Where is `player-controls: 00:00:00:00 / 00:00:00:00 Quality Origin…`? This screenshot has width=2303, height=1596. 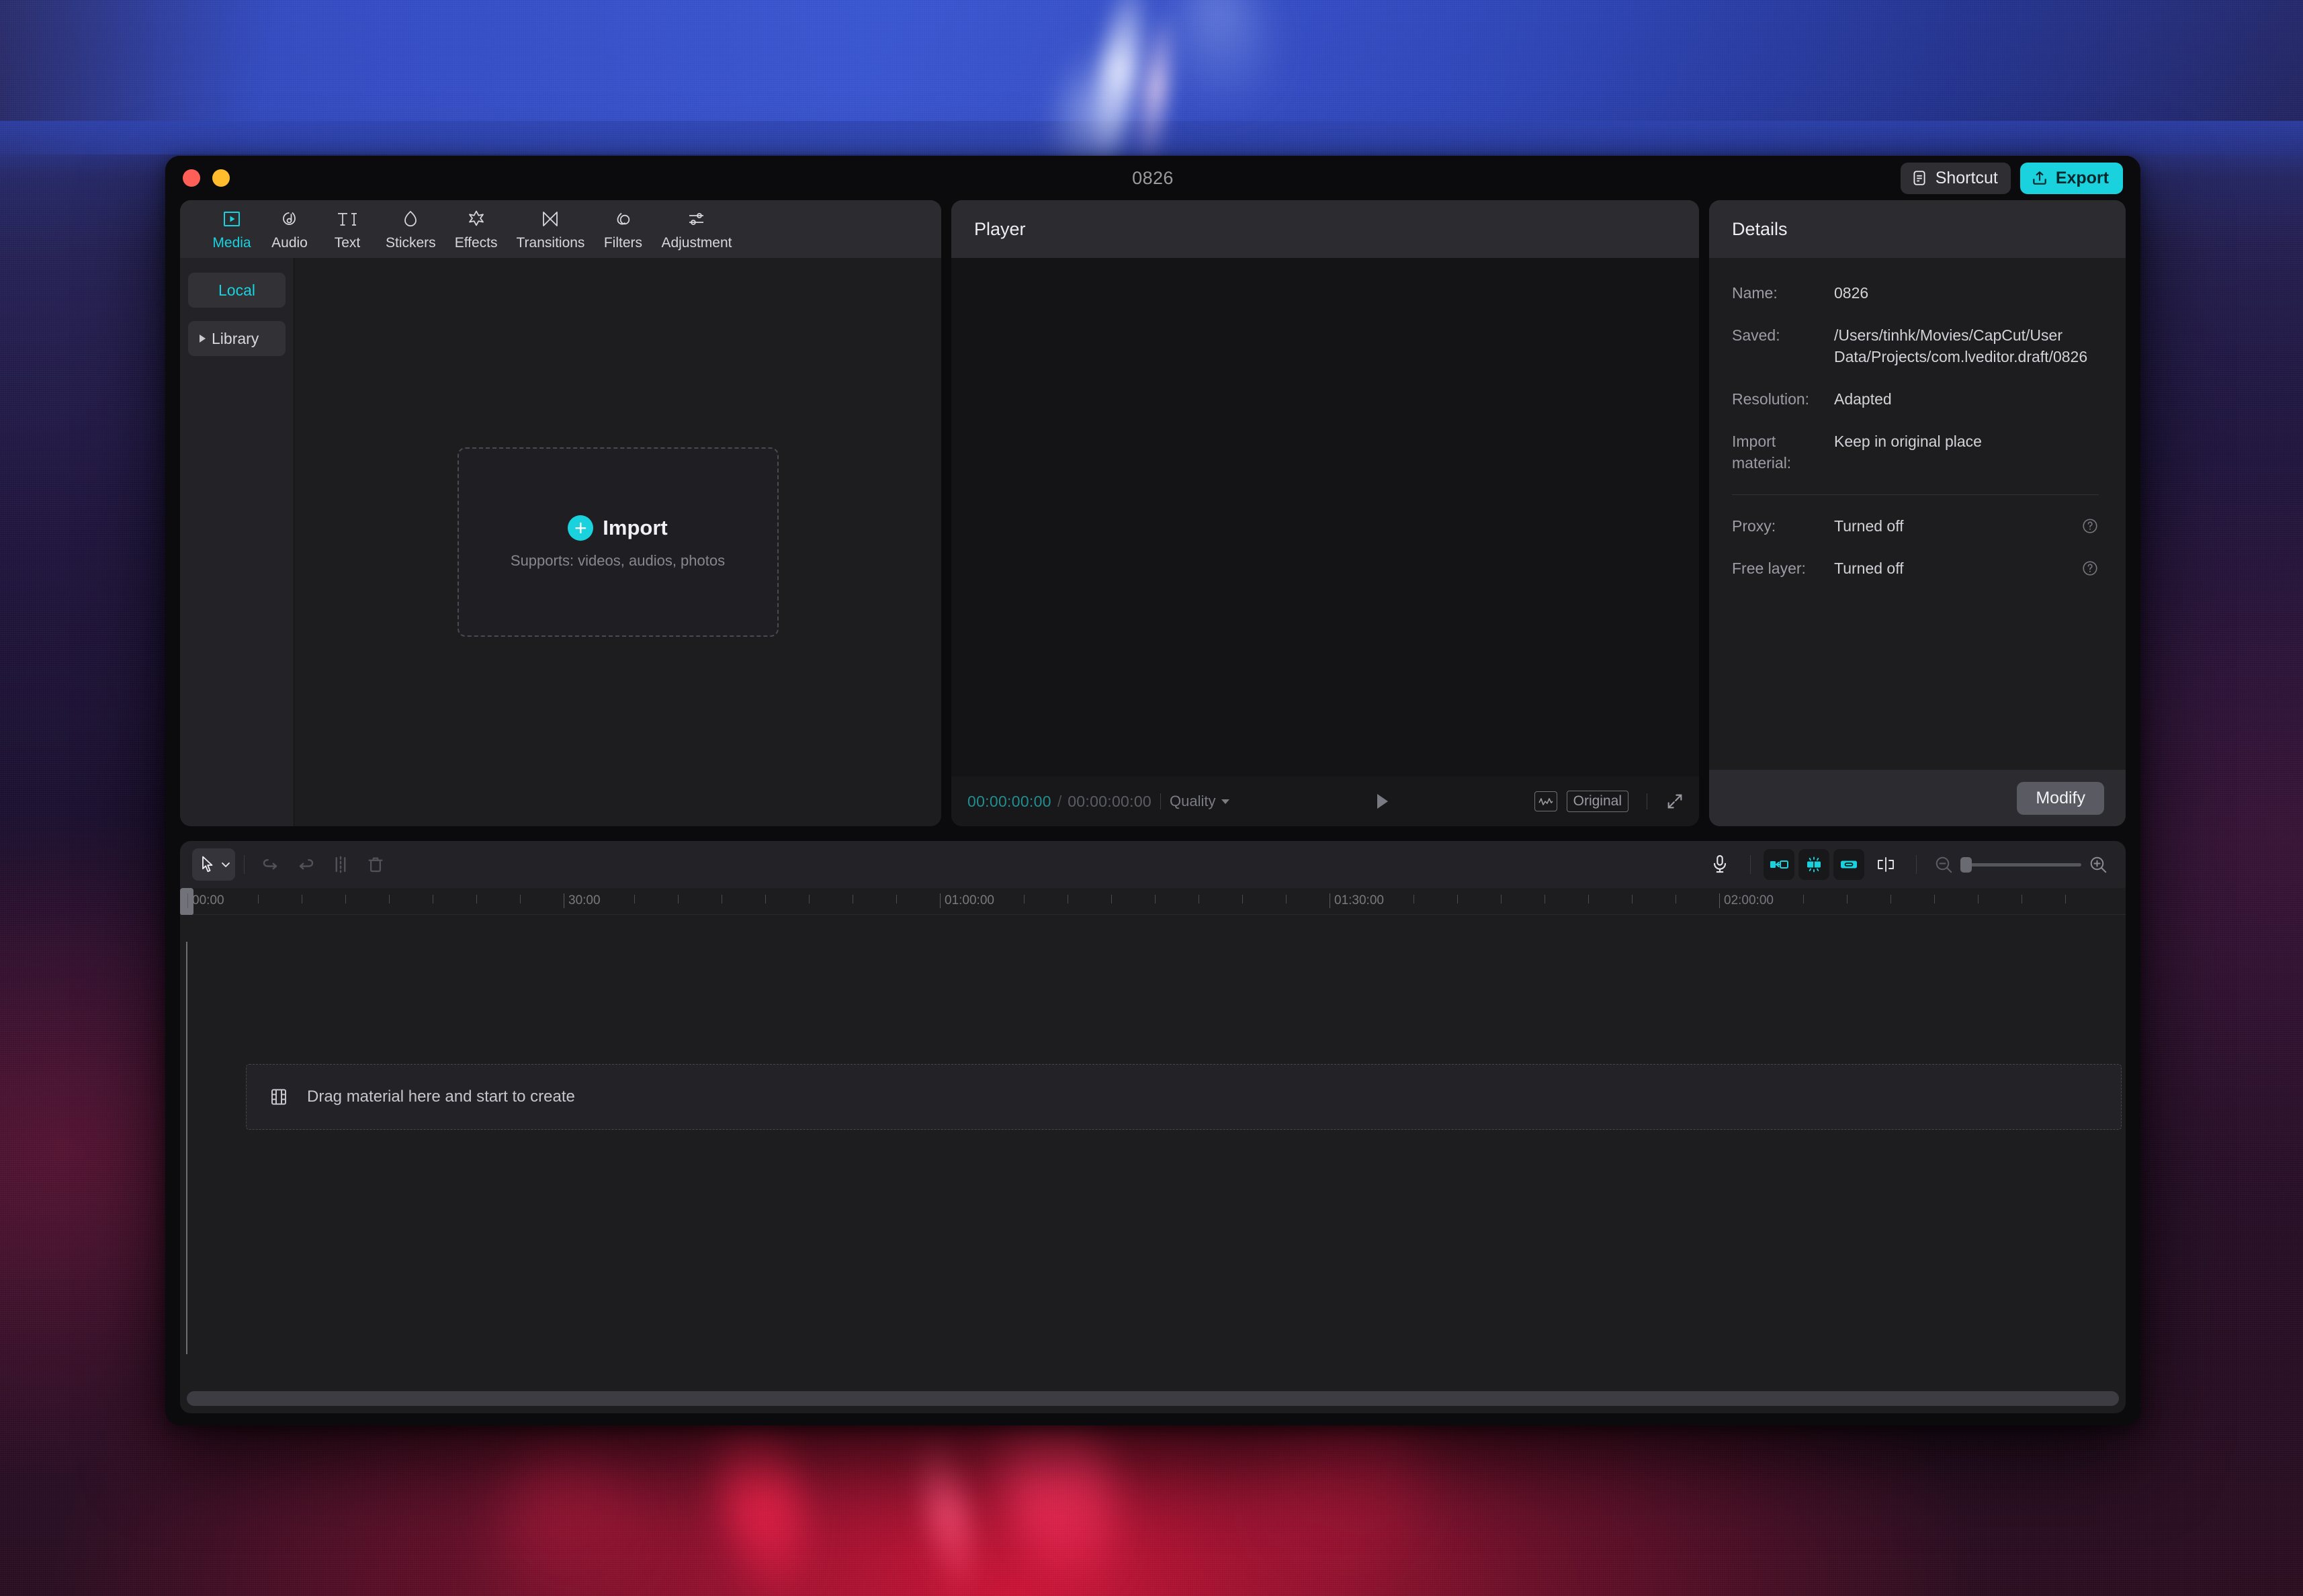 player-controls: 00:00:00:00 / 00:00:00:00 Quality Origin… is located at coordinates (1325, 802).